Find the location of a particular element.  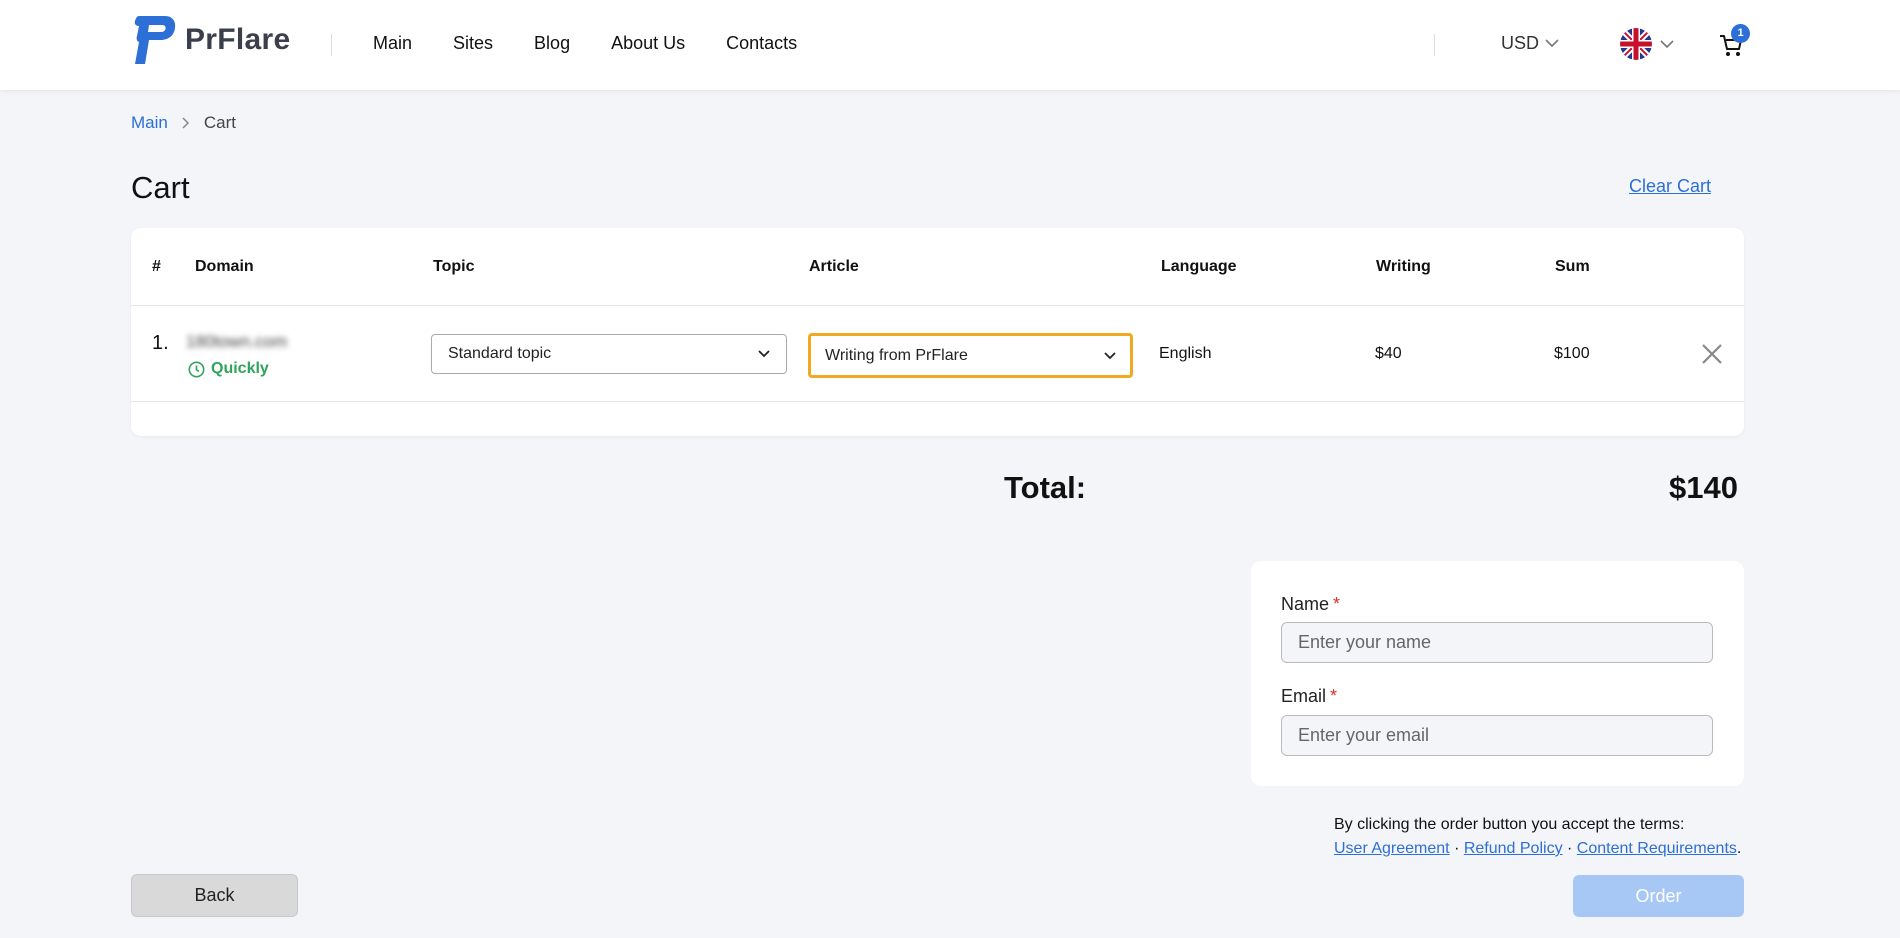

row-number: 1. is located at coordinates (160, 343).